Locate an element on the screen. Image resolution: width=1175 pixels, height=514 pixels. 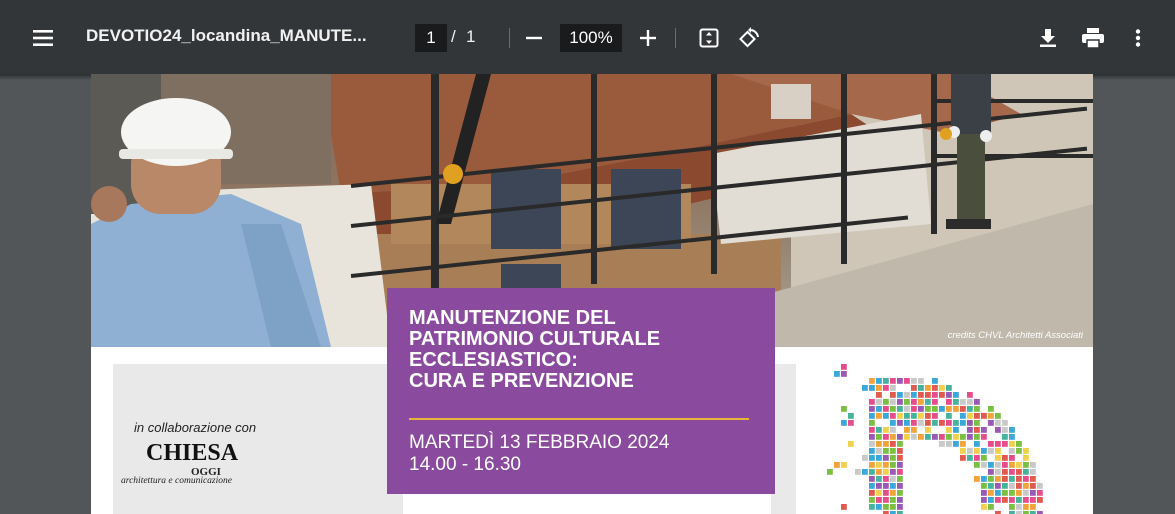
zoom-in-button is located at coordinates (648, 38).